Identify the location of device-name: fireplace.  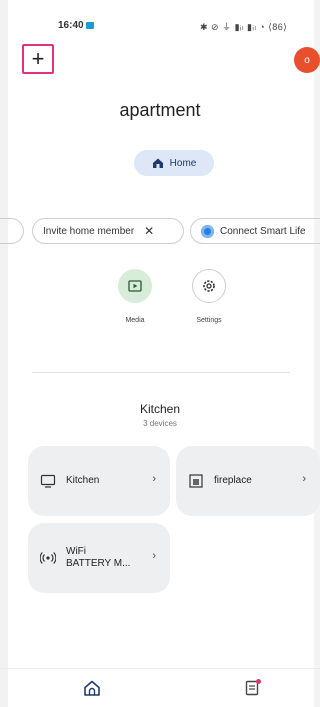
(233, 480).